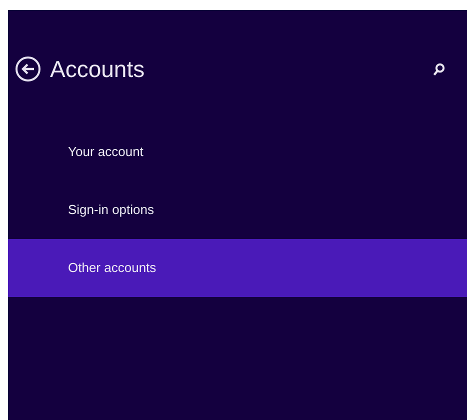  Describe the element at coordinates (237, 152) in the screenshot. I see `nav-item: Your account` at that location.